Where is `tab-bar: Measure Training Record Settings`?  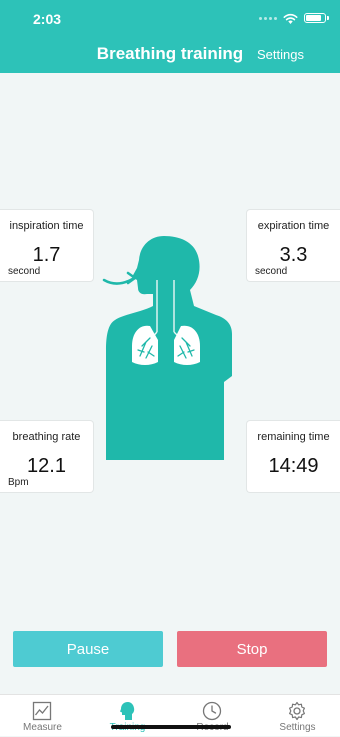 tab-bar: Measure Training Record Settings is located at coordinates (170, 715).